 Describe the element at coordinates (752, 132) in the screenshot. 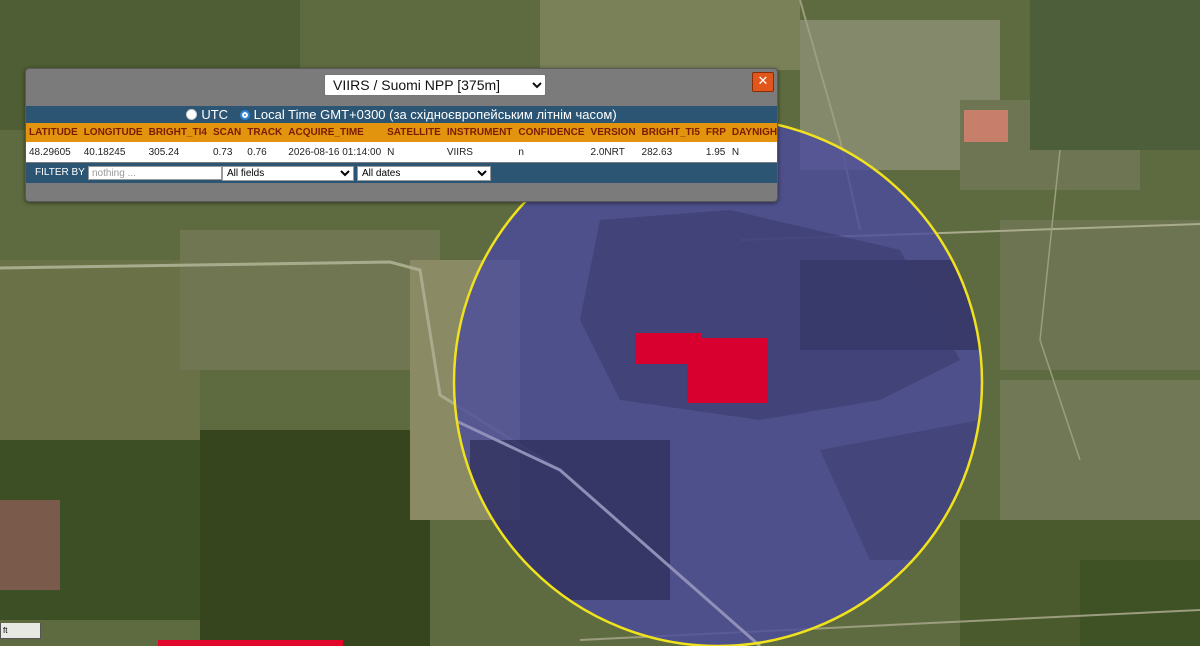

I see `col-daynight: DAYNIGHT` at that location.